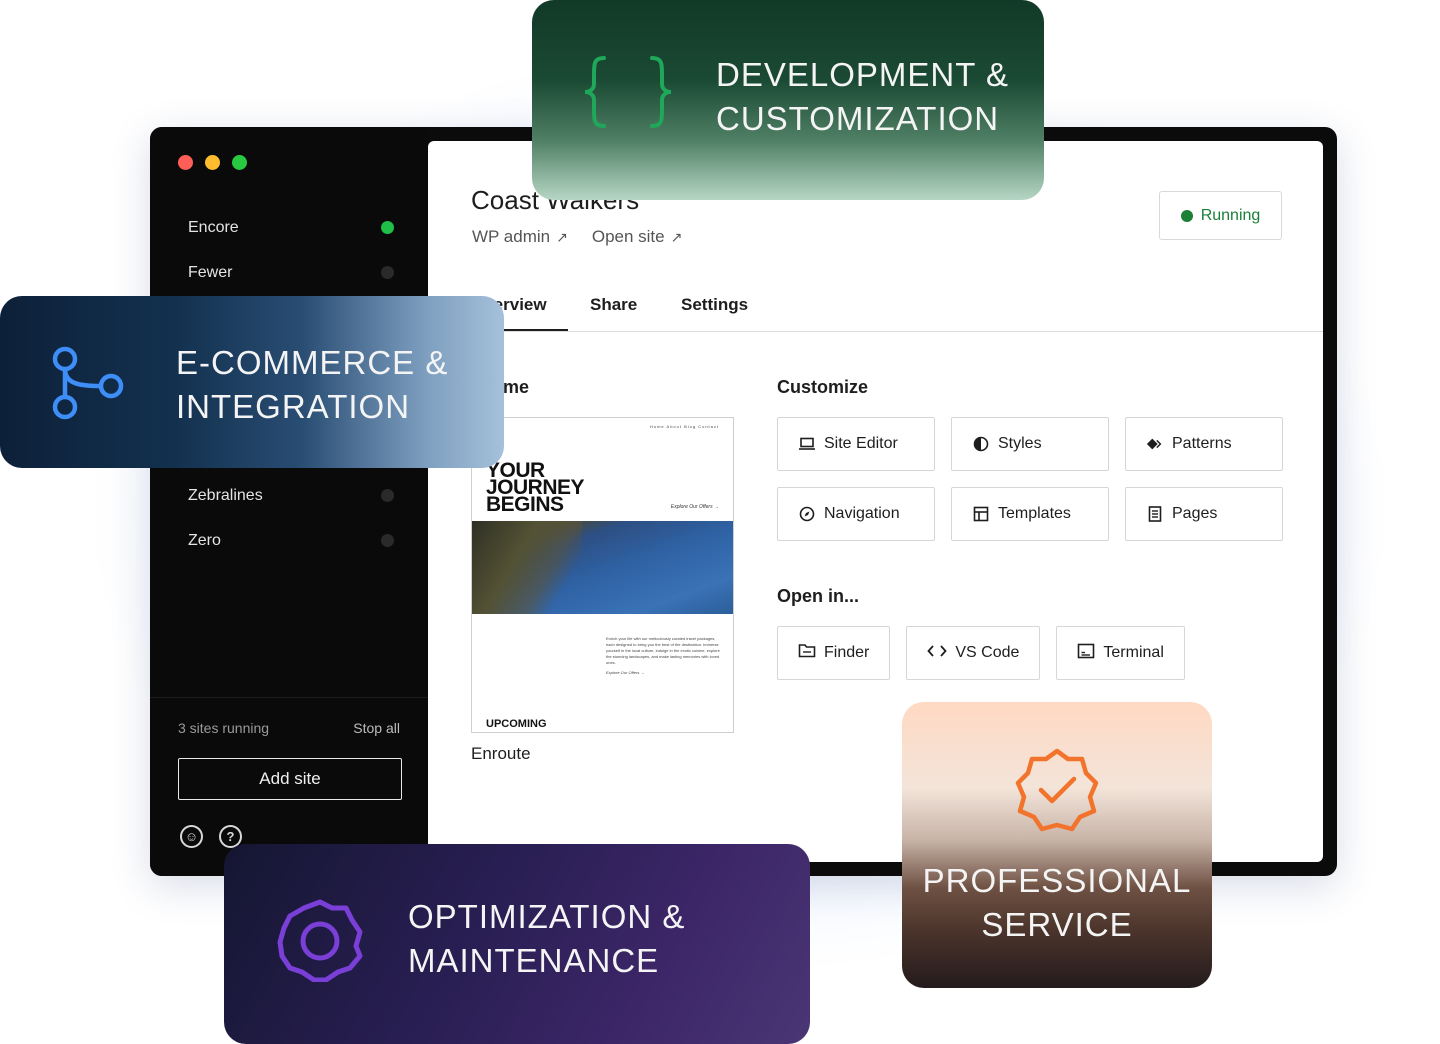 The width and height of the screenshot is (1440, 1044). Describe the element at coordinates (535, 487) in the screenshot. I see `preview-headline: YOUR JOURNEY BEGINS` at that location.